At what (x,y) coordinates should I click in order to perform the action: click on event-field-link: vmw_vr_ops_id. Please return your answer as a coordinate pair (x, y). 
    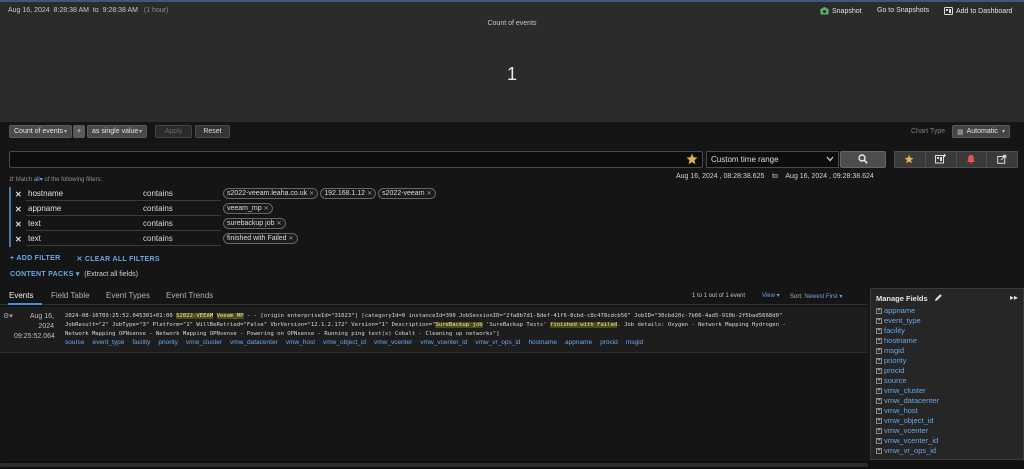
    Looking at the image, I should click on (497, 342).